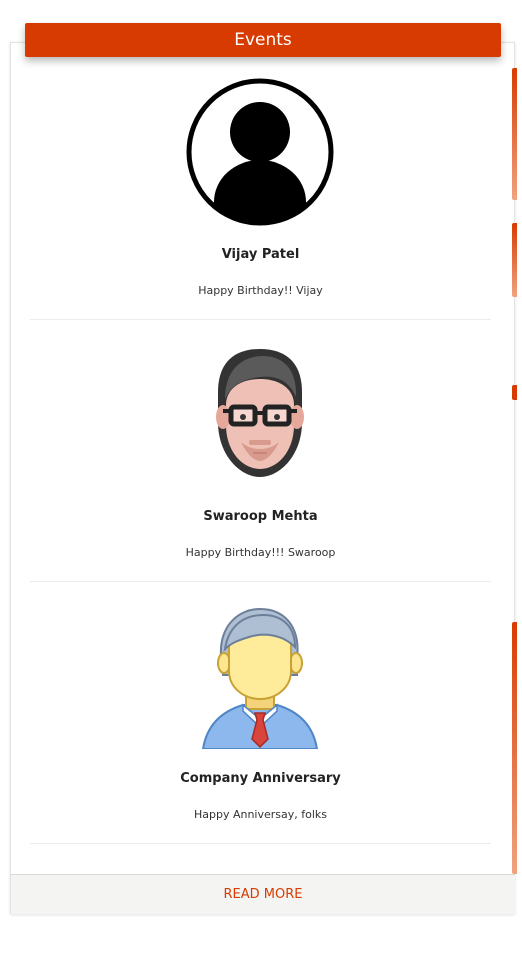 Image resolution: width=522 pixels, height=955 pixels. Describe the element at coordinates (260, 778) in the screenshot. I see `event-name: Company Anniversary` at that location.